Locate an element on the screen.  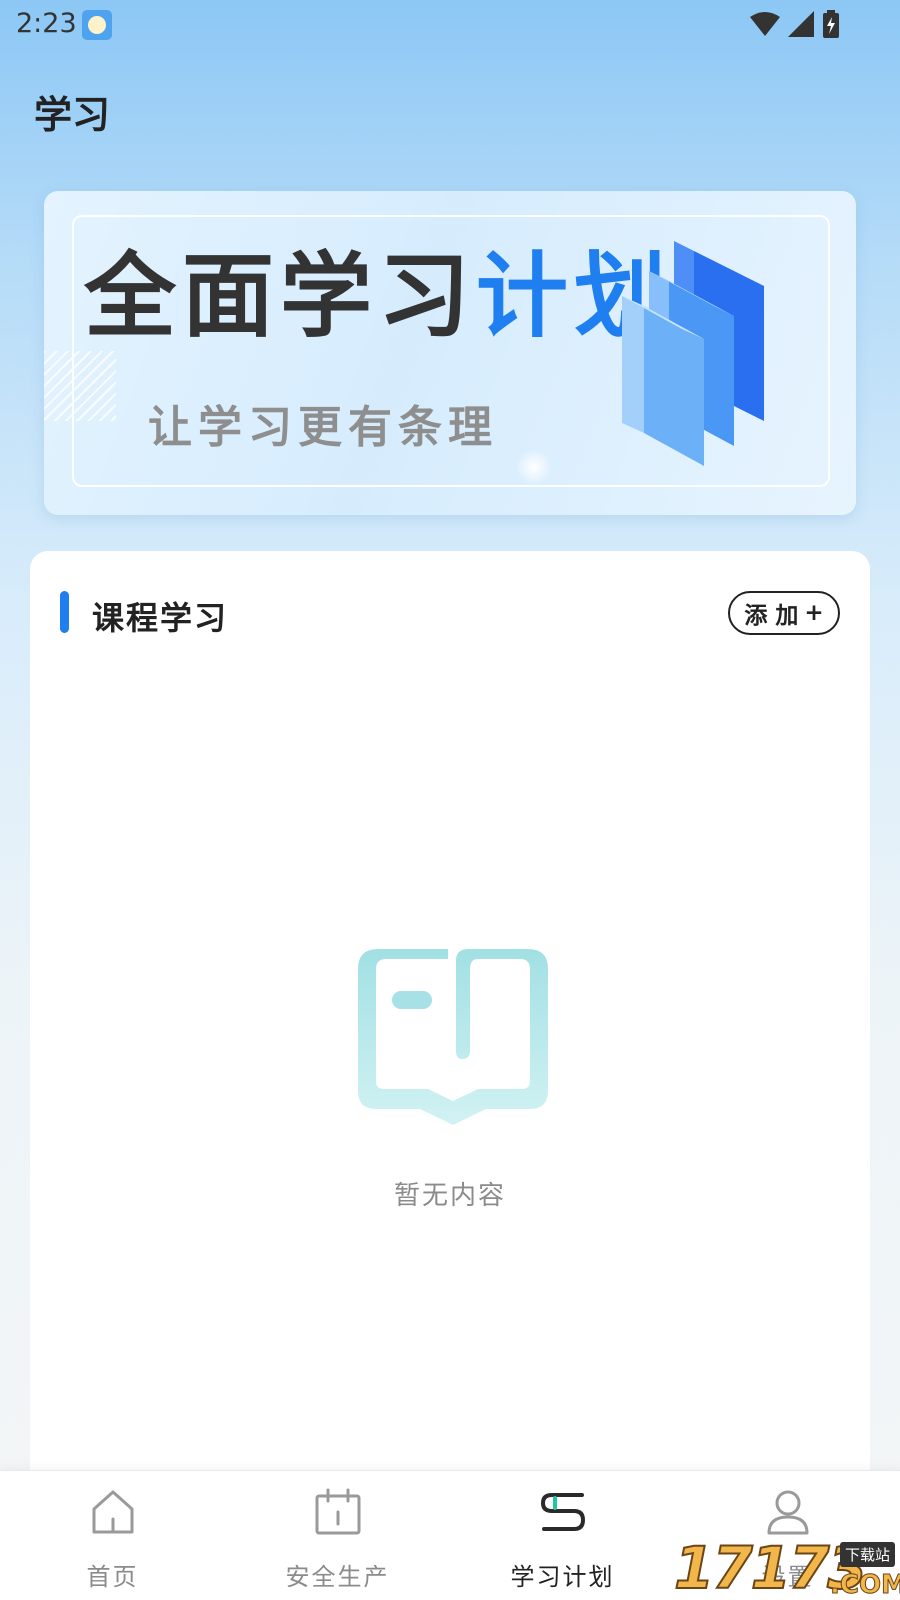
tab-label: 安全生产 is located at coordinates (337, 1577).